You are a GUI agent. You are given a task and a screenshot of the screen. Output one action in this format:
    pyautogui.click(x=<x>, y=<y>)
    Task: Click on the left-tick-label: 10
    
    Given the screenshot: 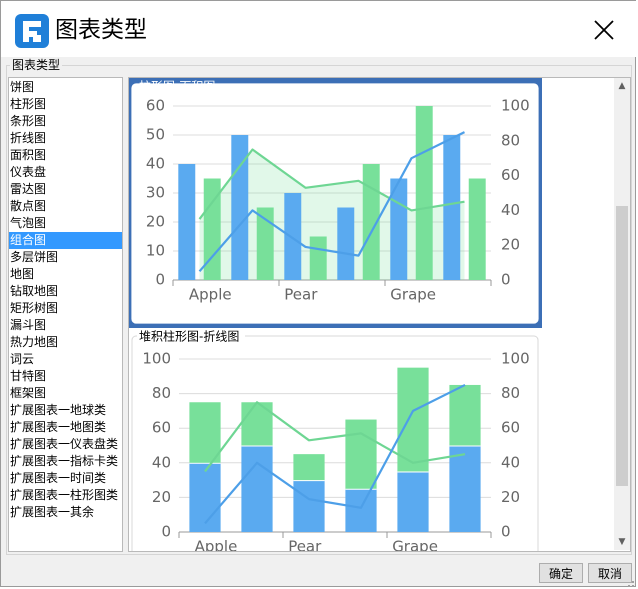 What is the action you would take?
    pyautogui.click(x=155, y=251)
    